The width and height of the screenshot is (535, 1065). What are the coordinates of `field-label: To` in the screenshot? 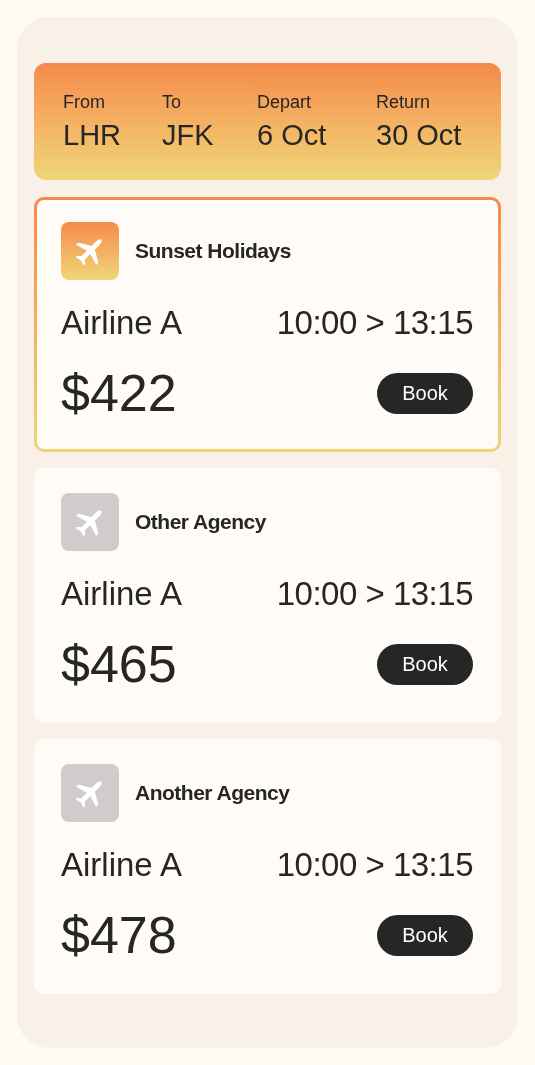 It's located at (172, 101).